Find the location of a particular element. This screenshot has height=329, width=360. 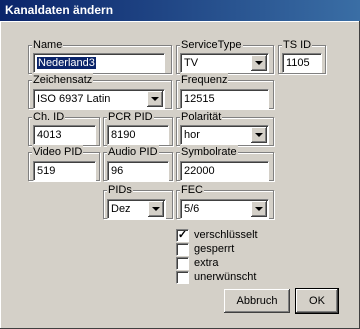

fec-select: 5/6 is located at coordinates (224, 209).